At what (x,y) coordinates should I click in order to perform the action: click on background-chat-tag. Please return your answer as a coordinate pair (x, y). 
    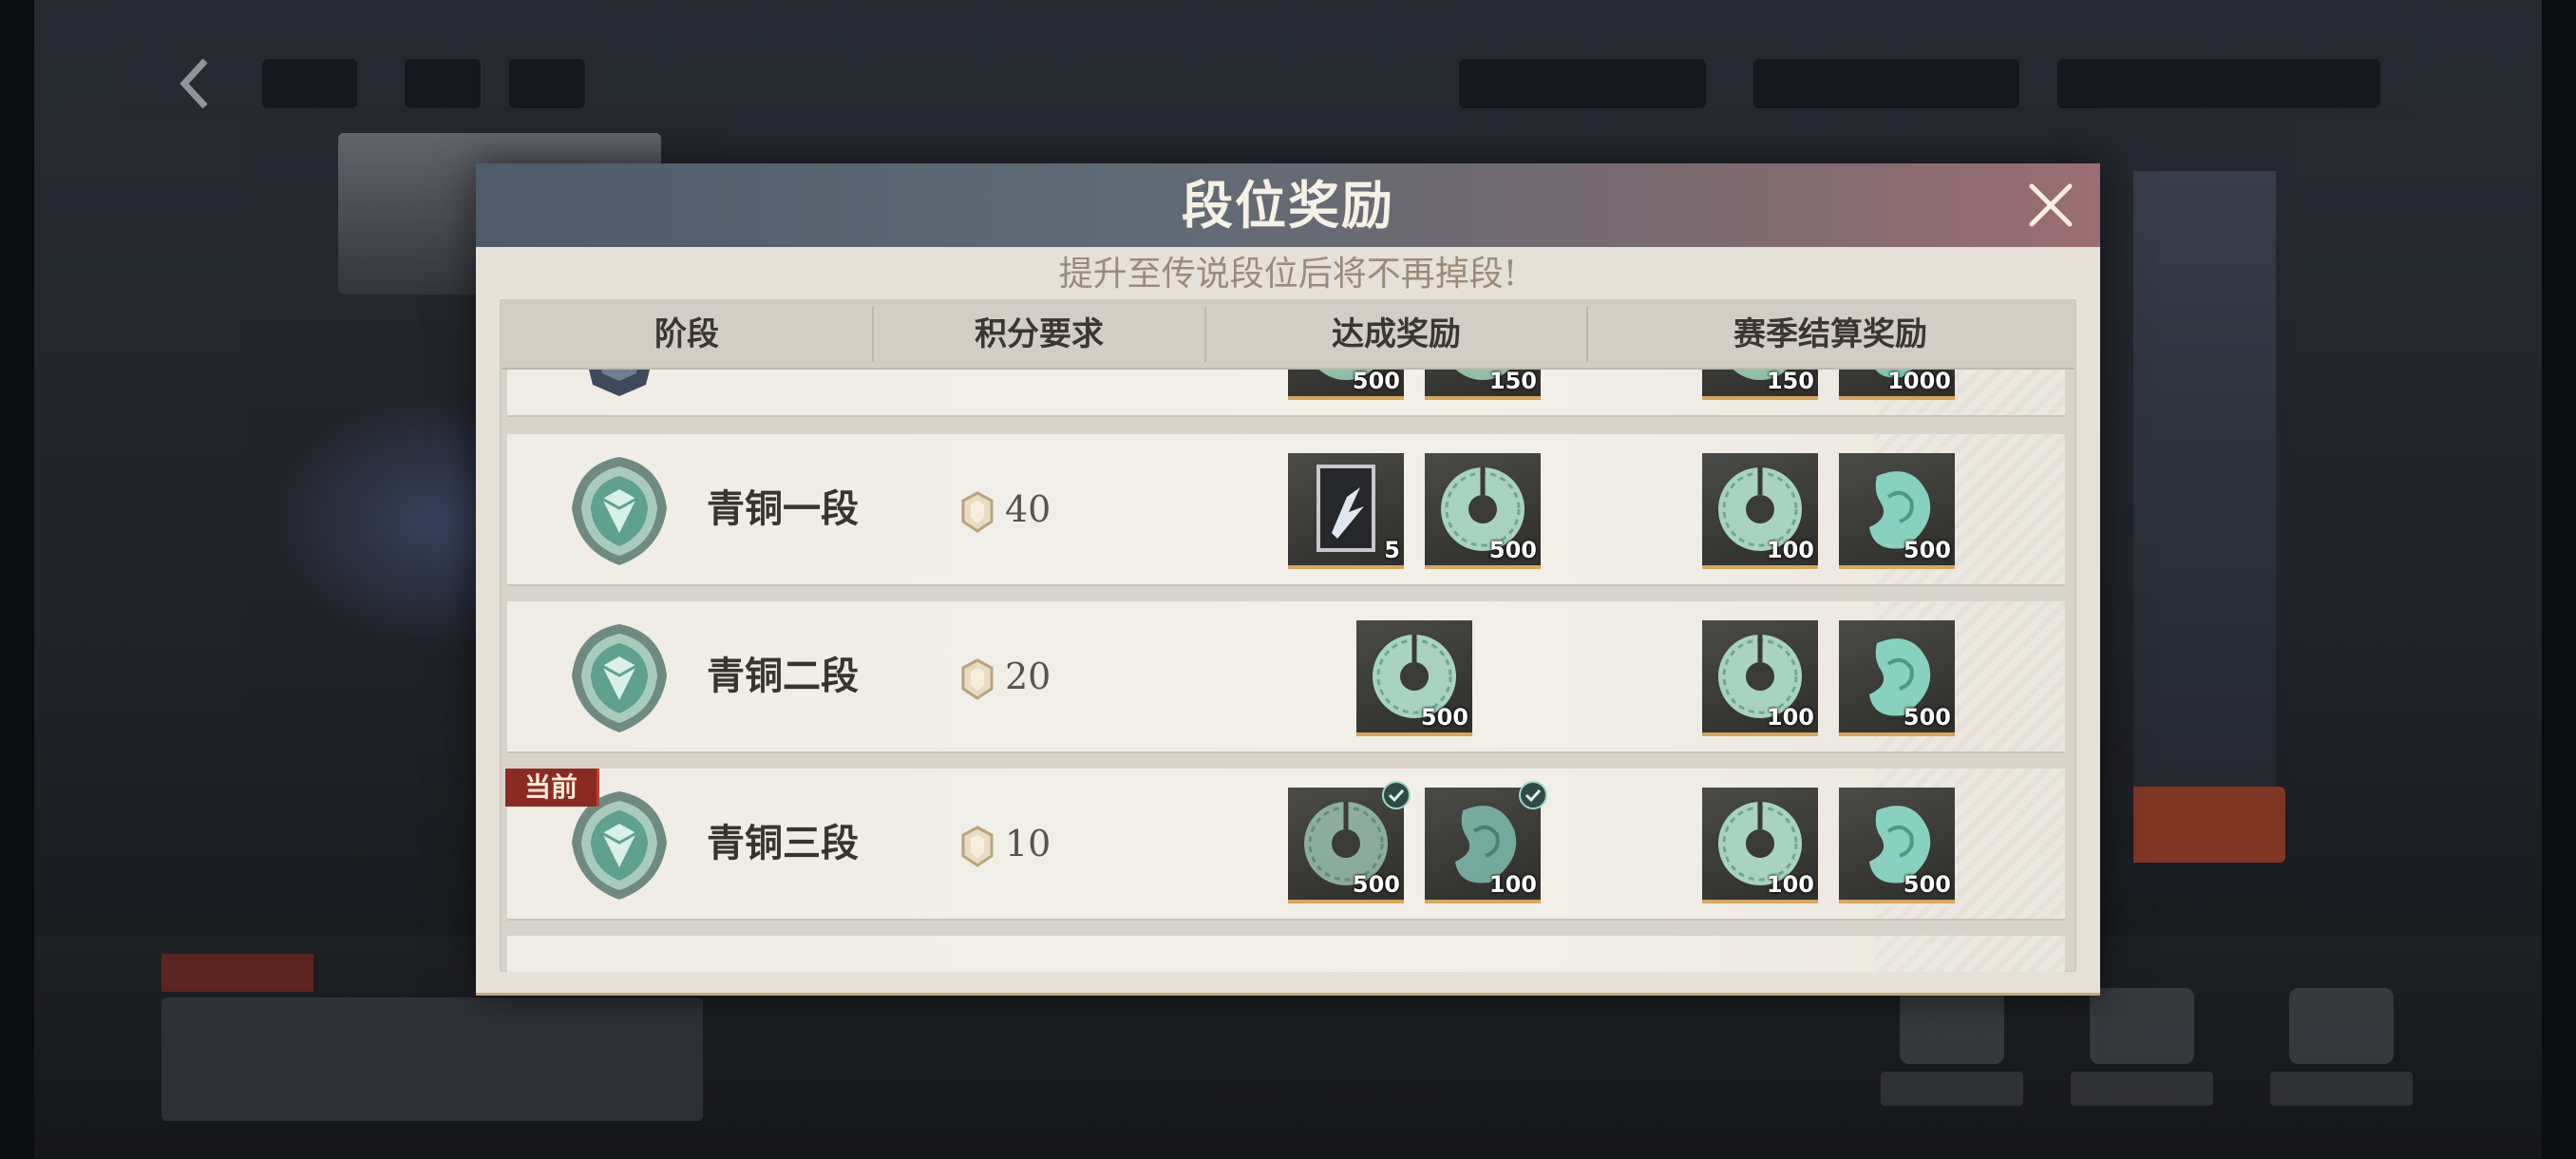
    Looking at the image, I should click on (237, 973).